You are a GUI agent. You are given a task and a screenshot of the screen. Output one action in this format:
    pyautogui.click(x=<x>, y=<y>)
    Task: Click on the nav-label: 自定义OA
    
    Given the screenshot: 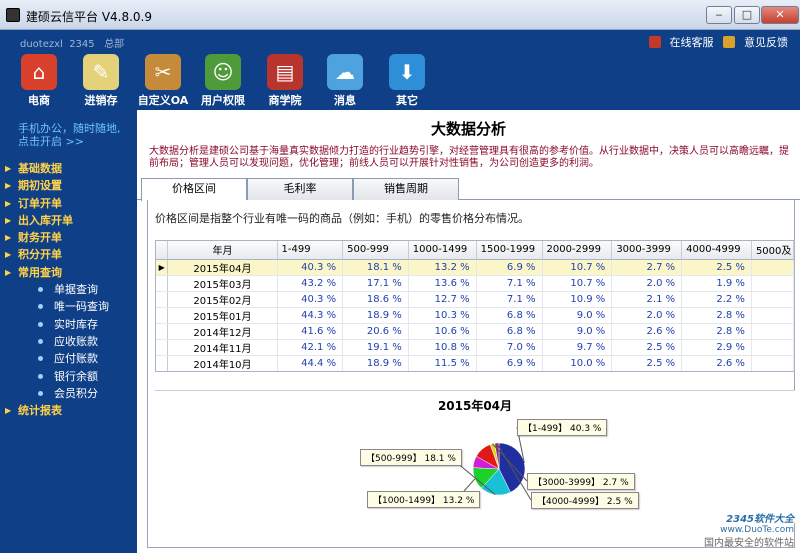 What is the action you would take?
    pyautogui.click(x=163, y=100)
    